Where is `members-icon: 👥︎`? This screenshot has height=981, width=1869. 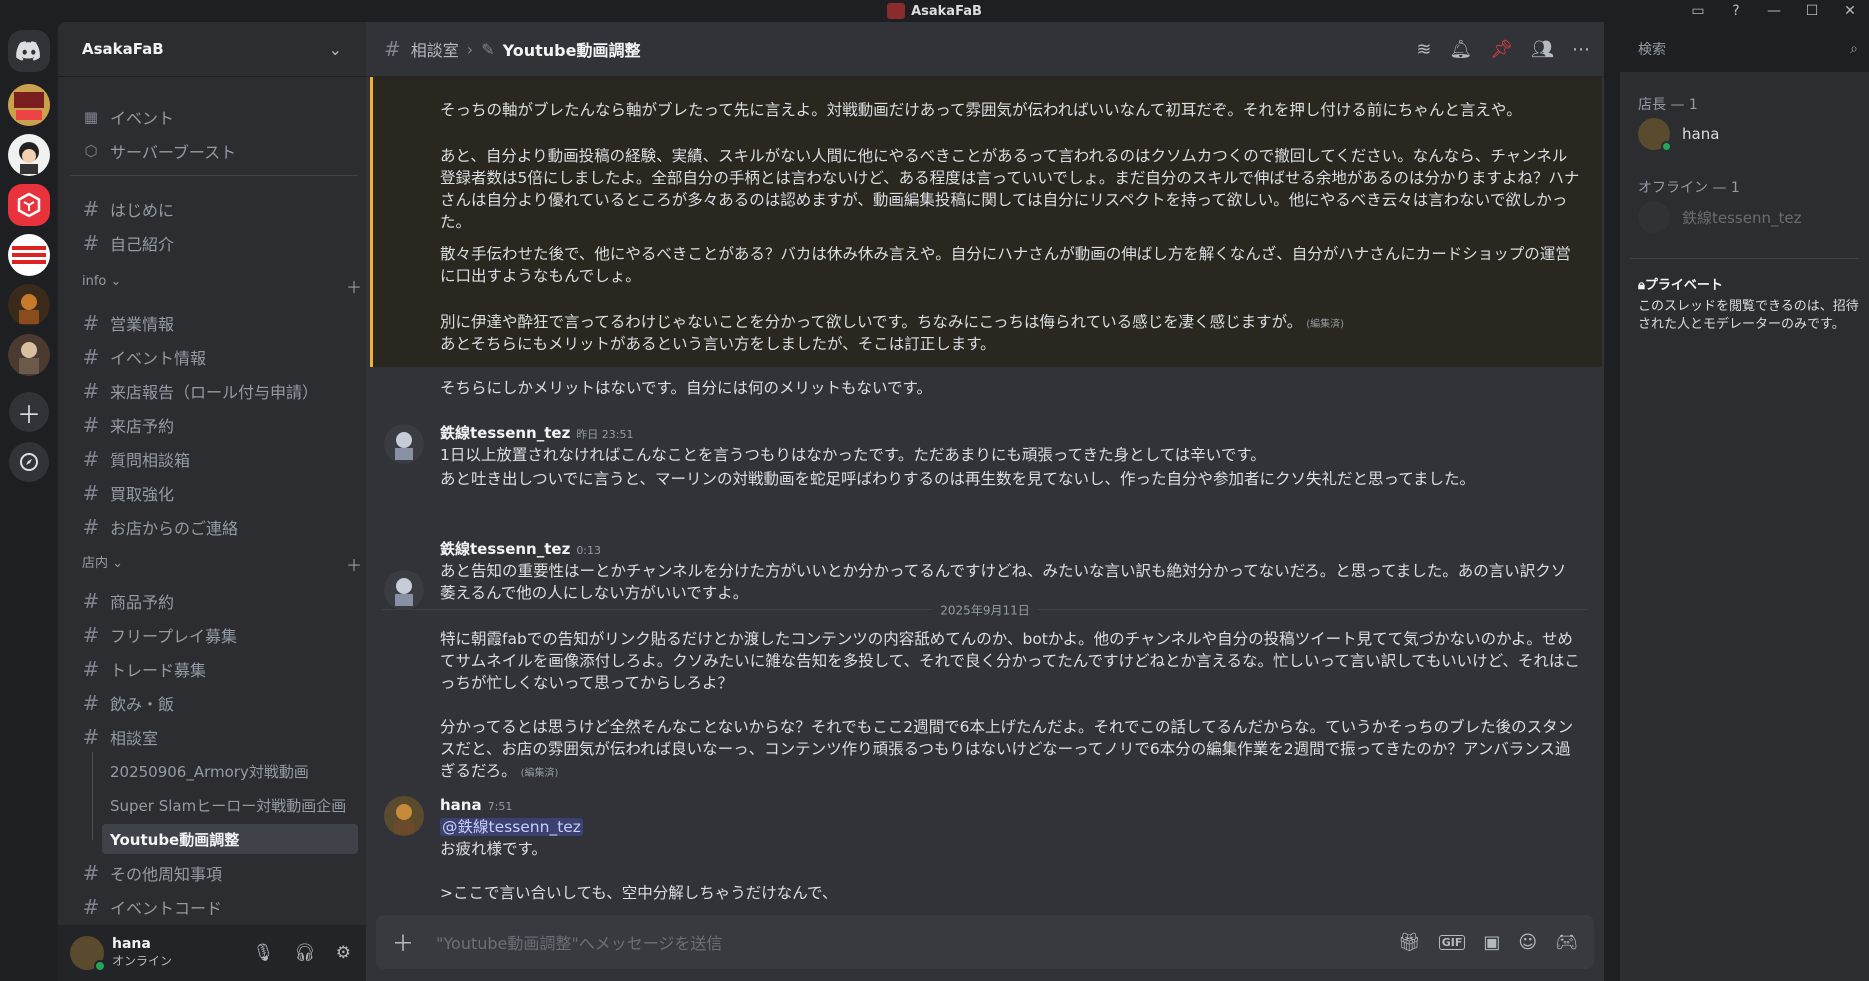 members-icon: 👥︎ is located at coordinates (1542, 49).